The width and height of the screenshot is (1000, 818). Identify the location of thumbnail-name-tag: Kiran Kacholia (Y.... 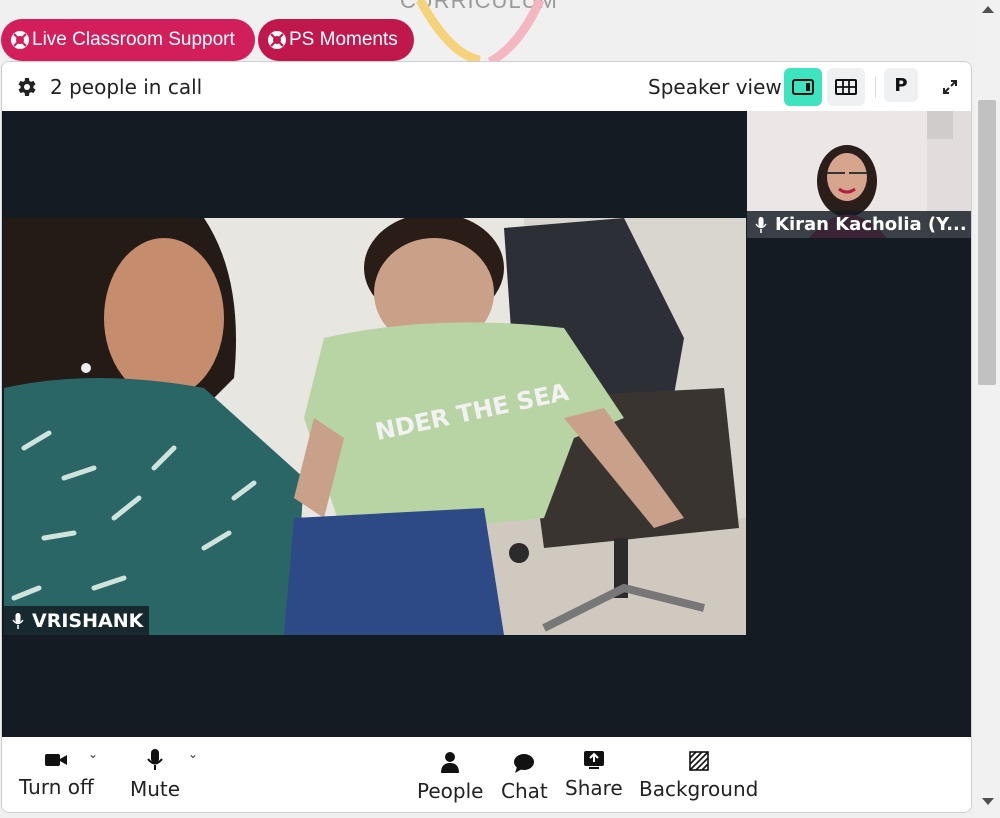
(859, 224).